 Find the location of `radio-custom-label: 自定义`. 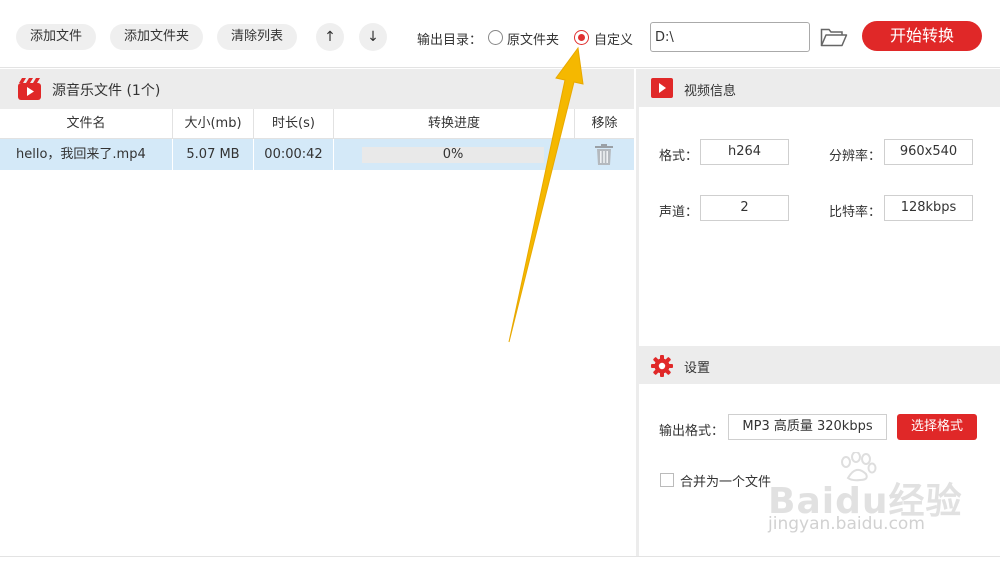

radio-custom-label: 自定义 is located at coordinates (613, 38).